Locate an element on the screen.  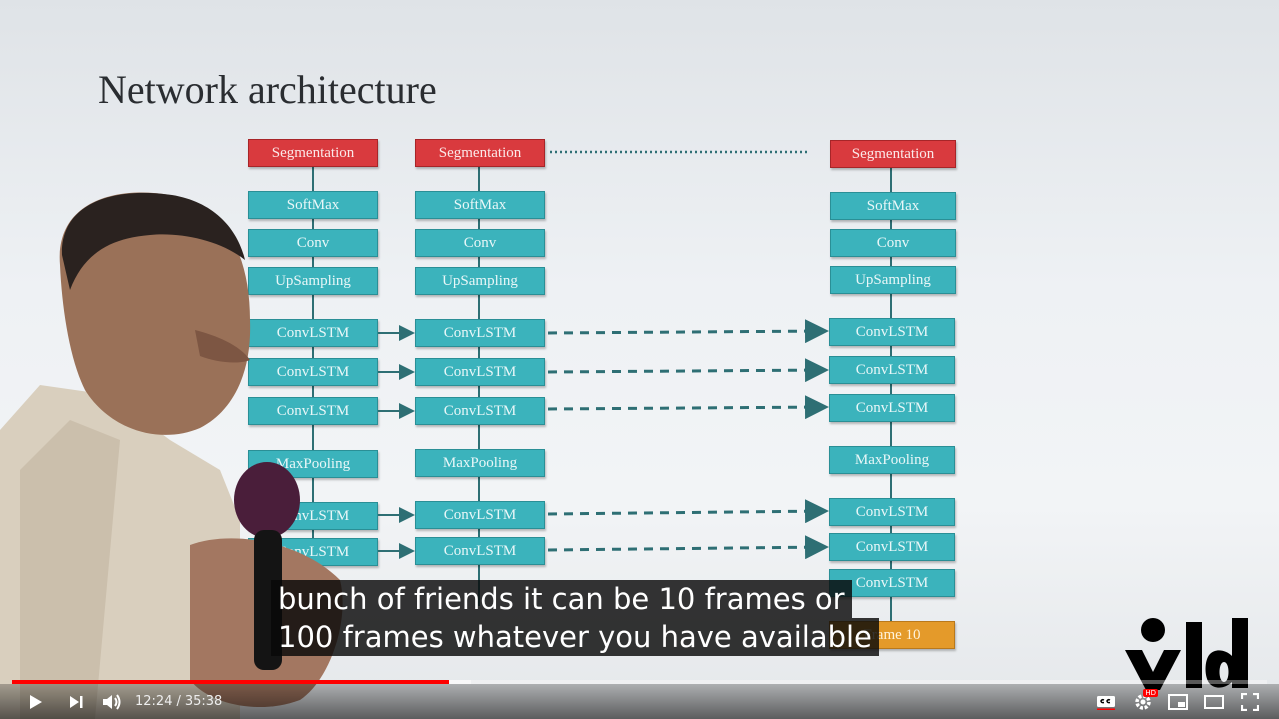
miniplayer-button is located at coordinates (1178, 701).